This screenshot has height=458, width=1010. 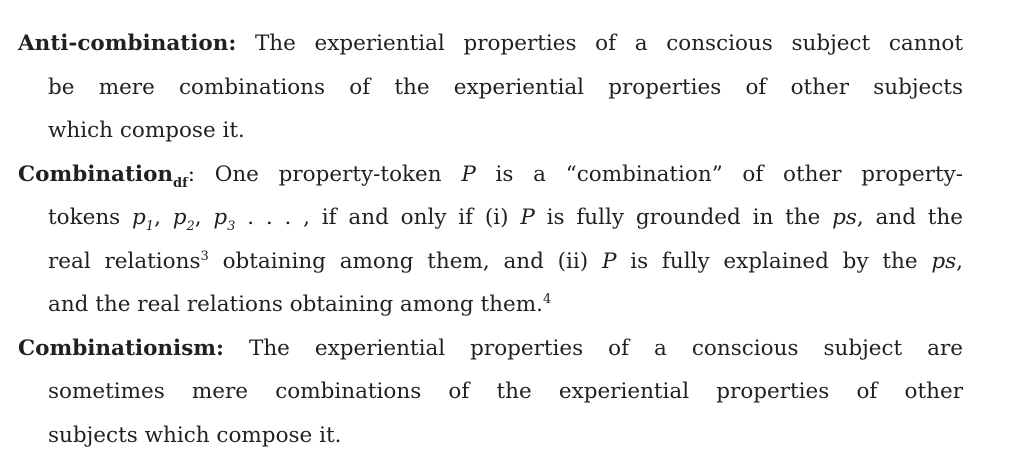 I want to click on term-combinationism: Combinationism:, so click(x=121, y=348).